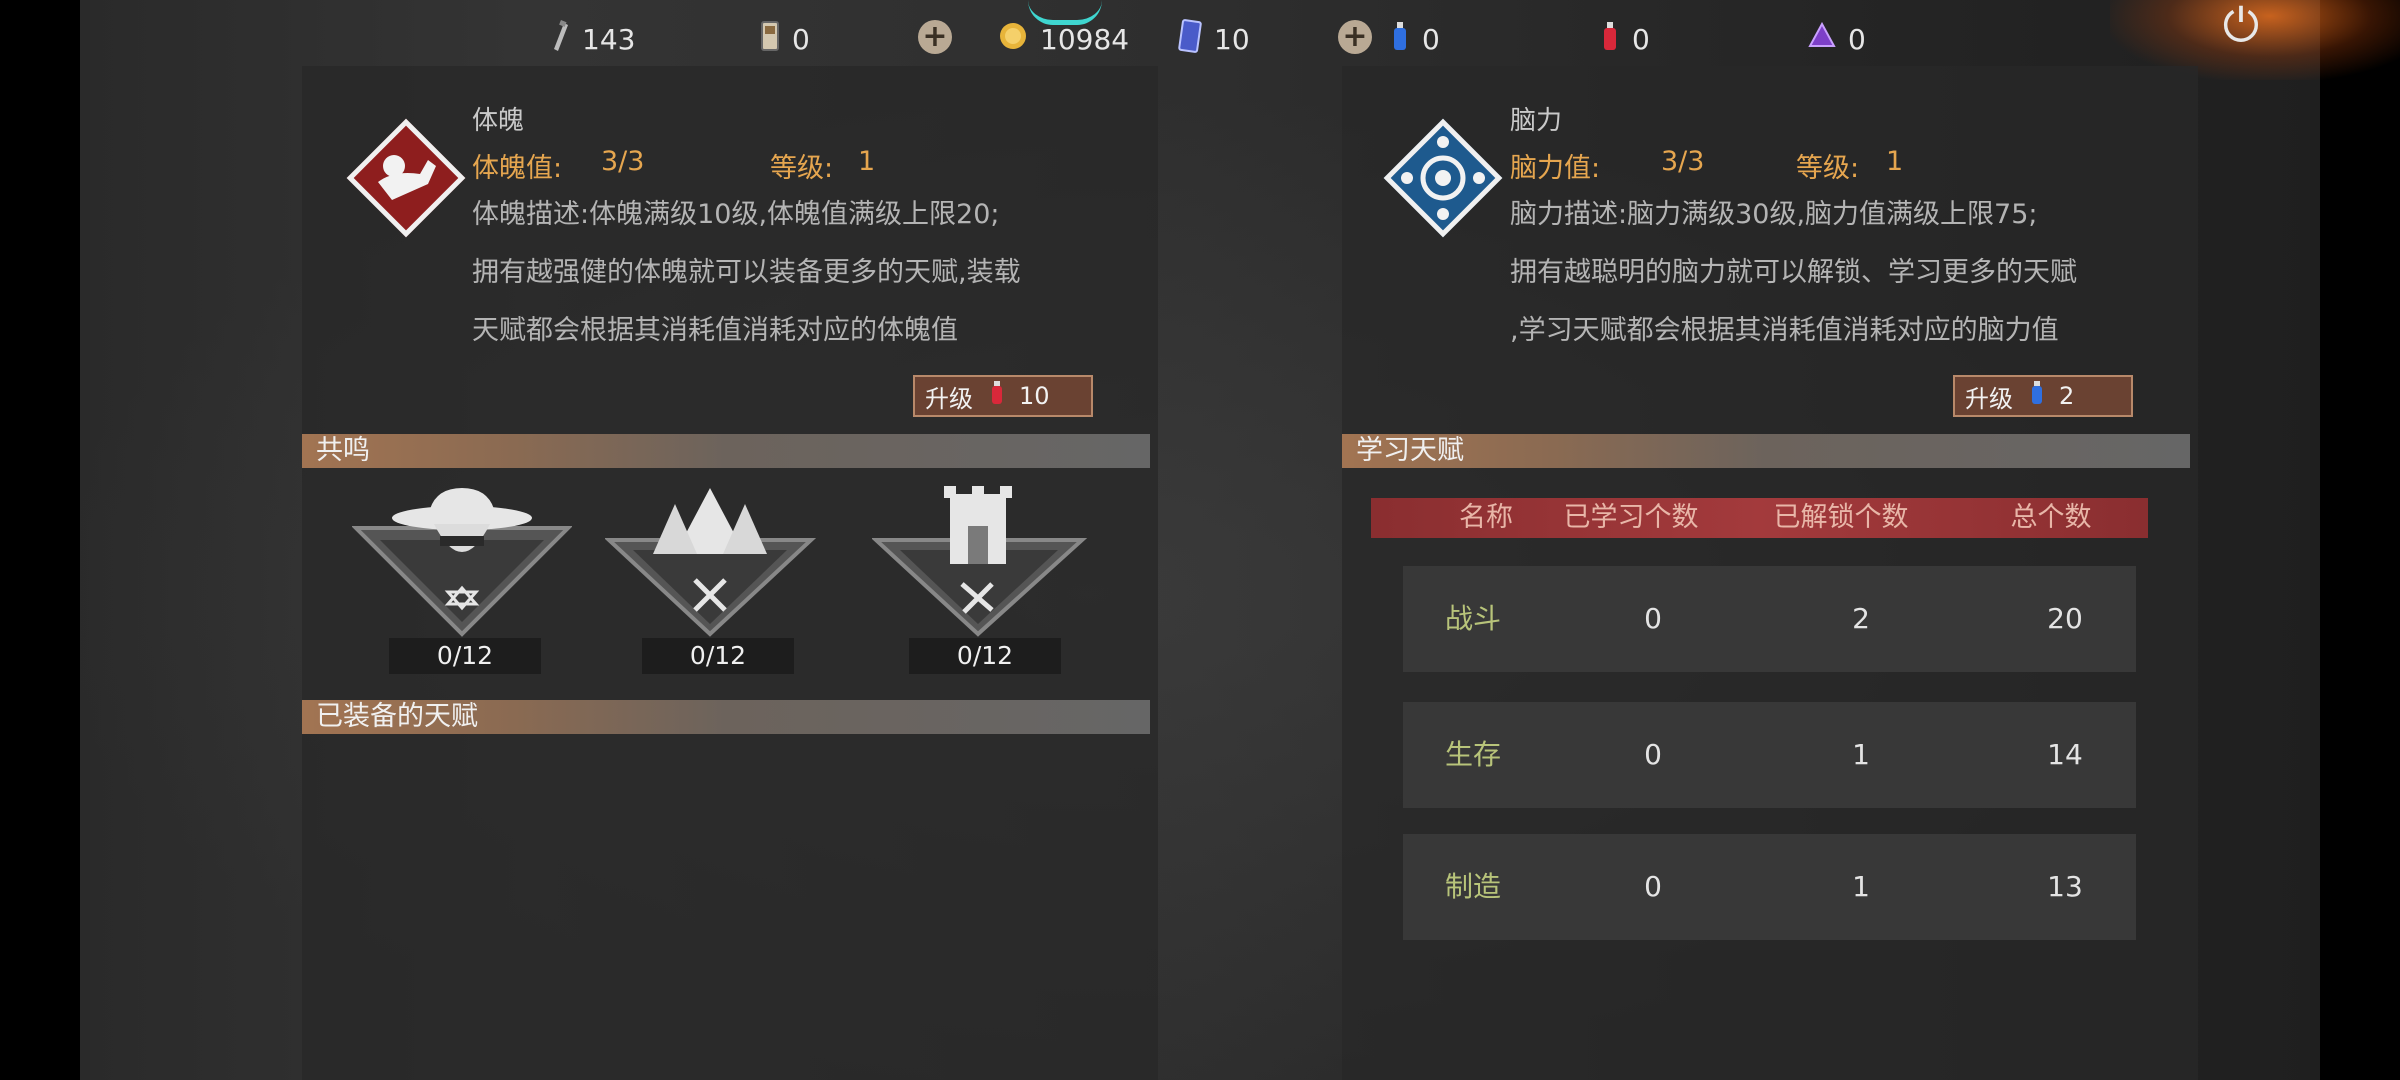 The image size is (2400, 1080). Describe the element at coordinates (1085, 39) in the screenshot. I see `resource-value: 10984` at that location.